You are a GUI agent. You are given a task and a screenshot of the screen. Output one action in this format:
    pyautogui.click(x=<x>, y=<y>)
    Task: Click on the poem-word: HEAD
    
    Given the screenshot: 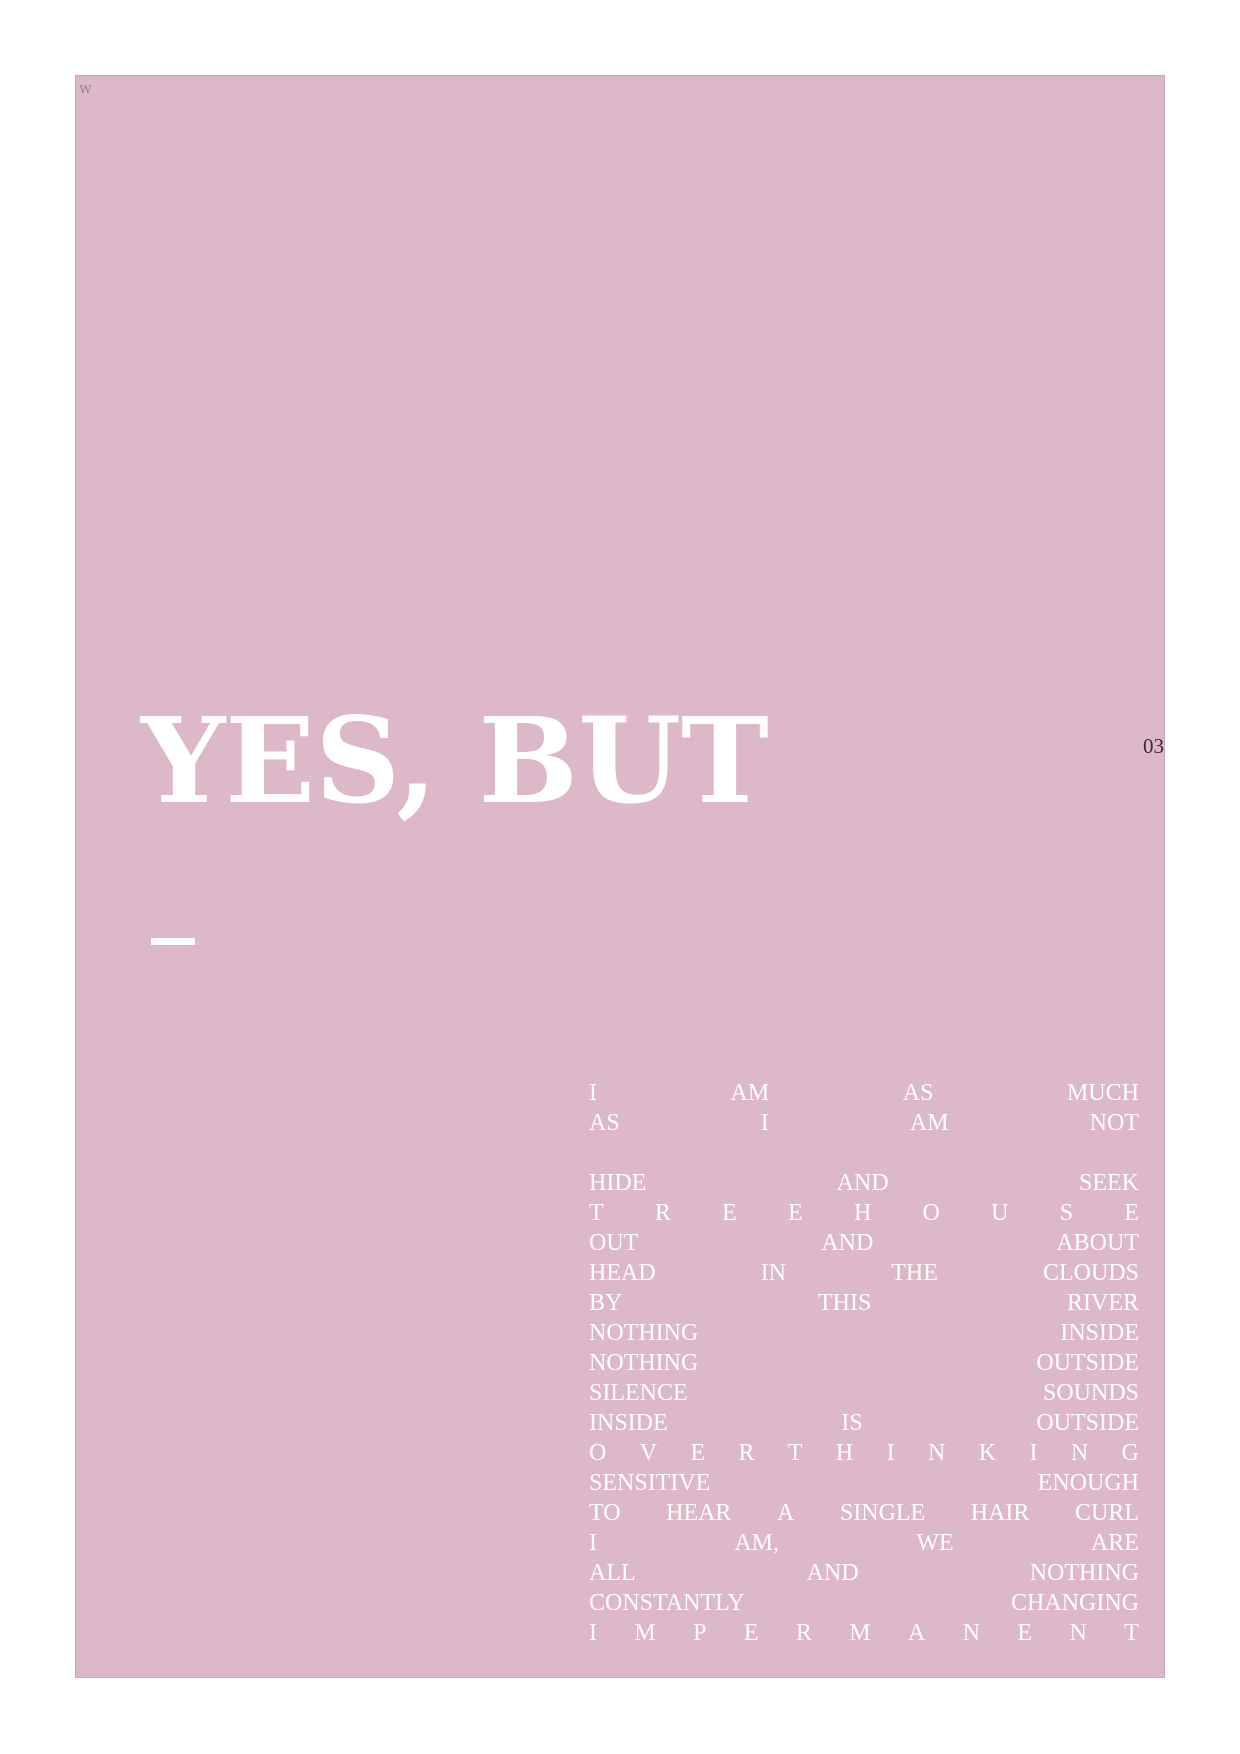 What is the action you would take?
    pyautogui.click(x=622, y=1273)
    